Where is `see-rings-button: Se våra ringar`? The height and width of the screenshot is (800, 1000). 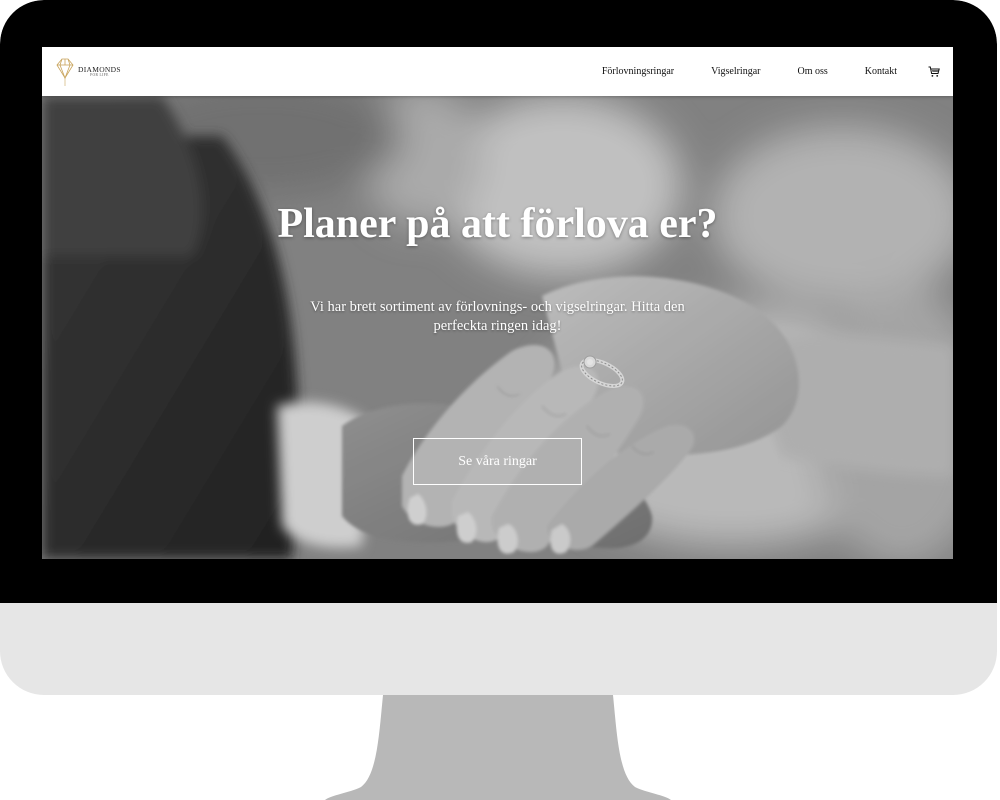 see-rings-button: Se våra ringar is located at coordinates (497, 461).